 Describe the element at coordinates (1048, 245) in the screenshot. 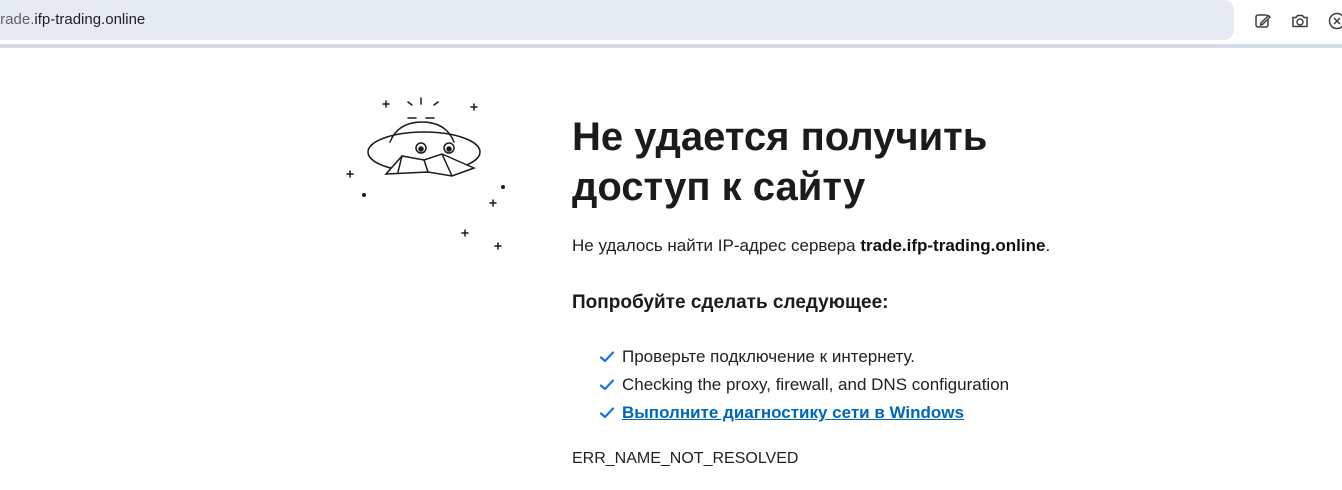

I see `error-message-suffix: .` at that location.